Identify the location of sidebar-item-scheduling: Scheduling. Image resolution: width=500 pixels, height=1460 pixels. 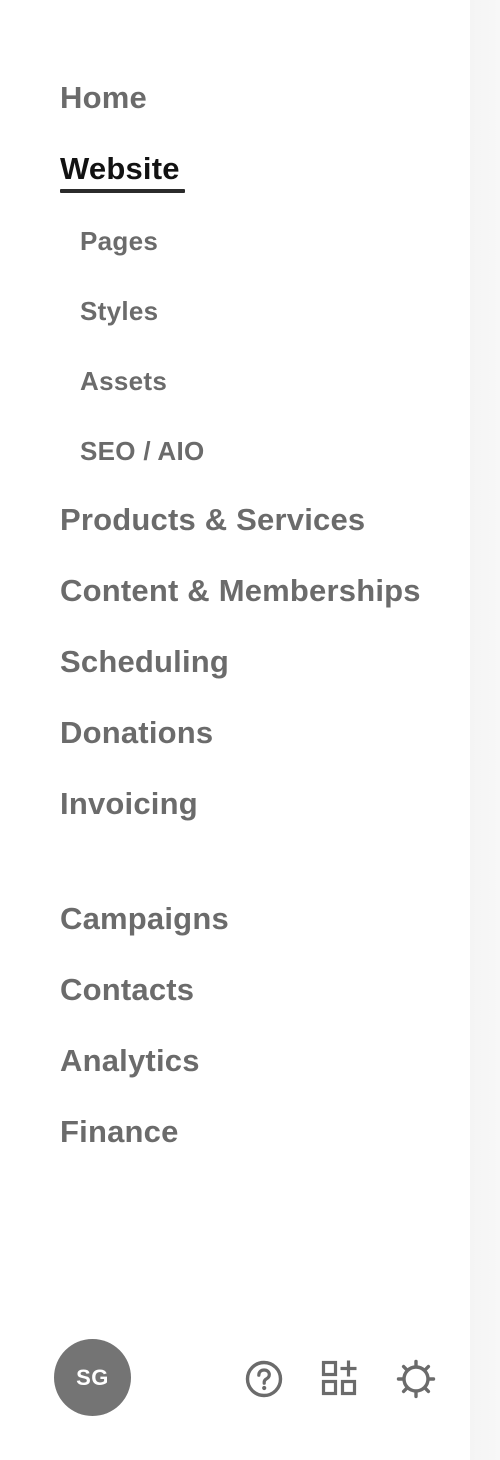
(144, 662).